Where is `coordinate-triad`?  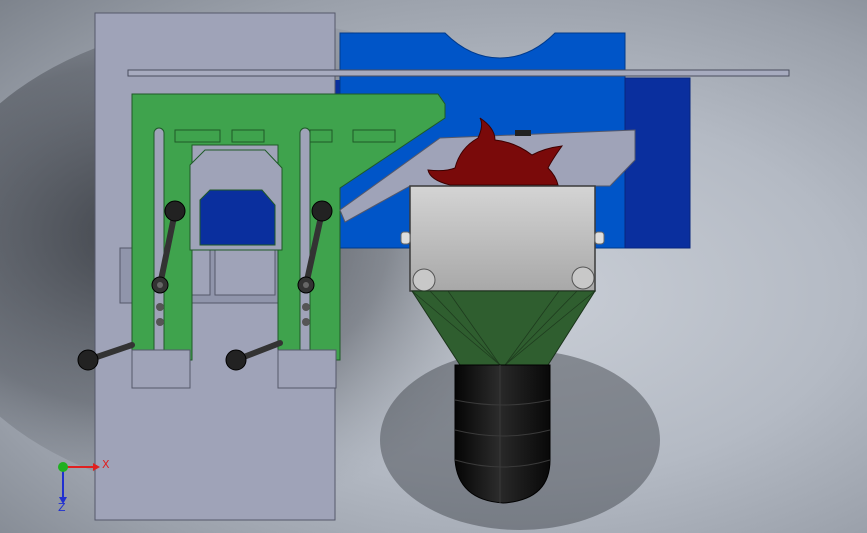 coordinate-triad is located at coordinates (79, 483).